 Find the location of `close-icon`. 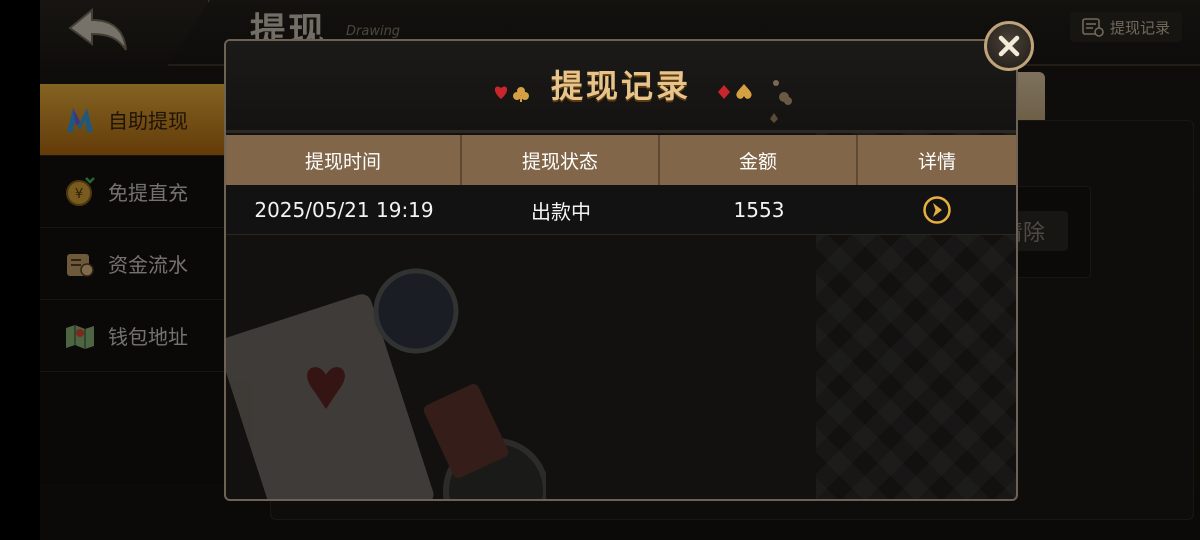

close-icon is located at coordinates (1009, 46).